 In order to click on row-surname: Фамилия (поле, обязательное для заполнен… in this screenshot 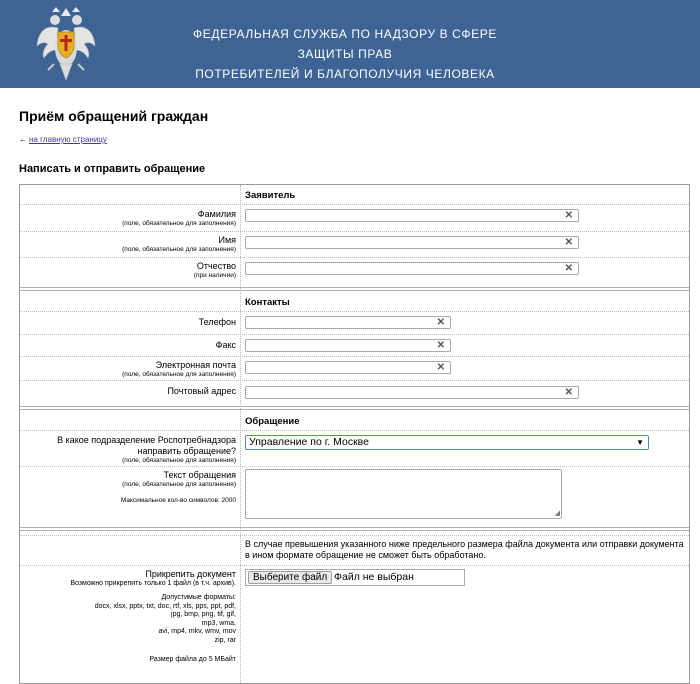, I will do `click(354, 217)`.